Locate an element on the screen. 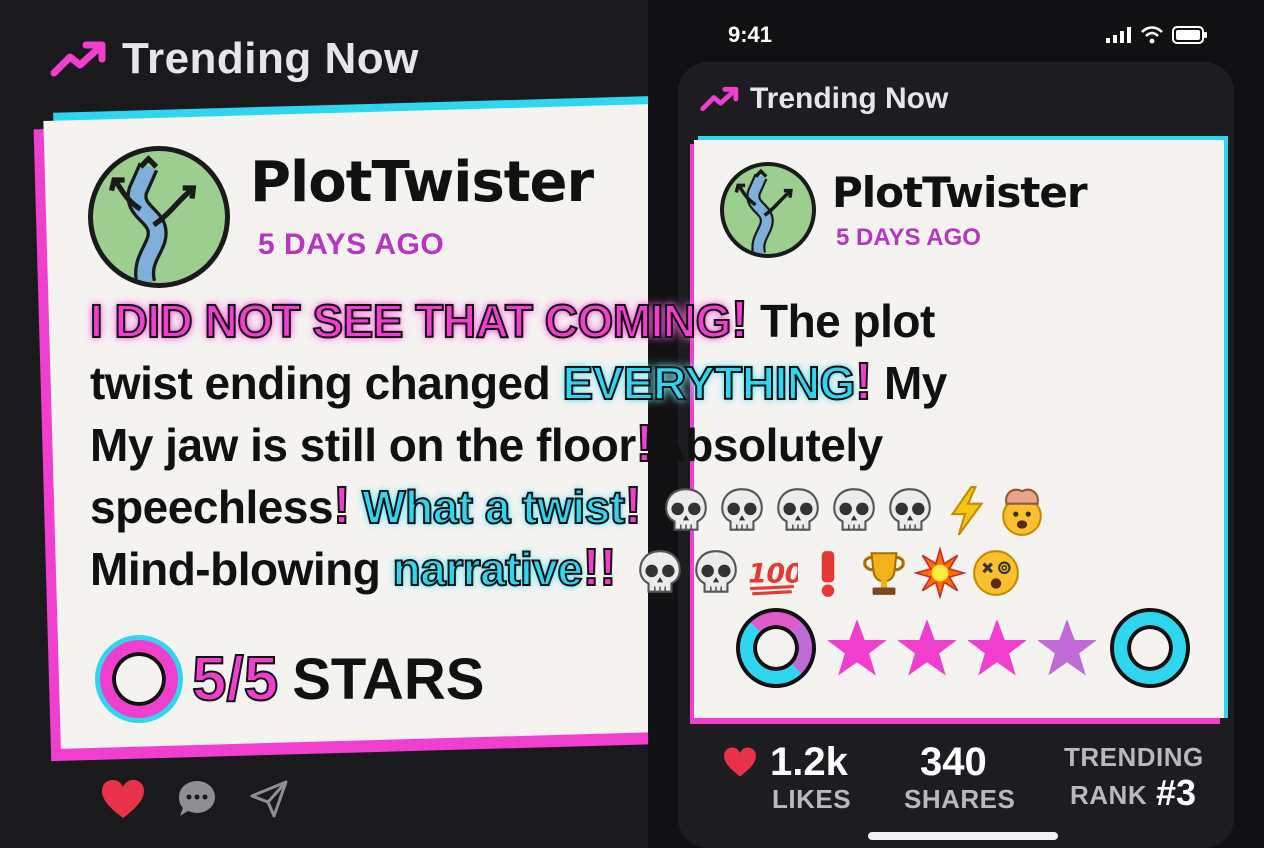 The height and width of the screenshot is (848, 1264). trending-header-left: Trending Now is located at coordinates (234, 59).